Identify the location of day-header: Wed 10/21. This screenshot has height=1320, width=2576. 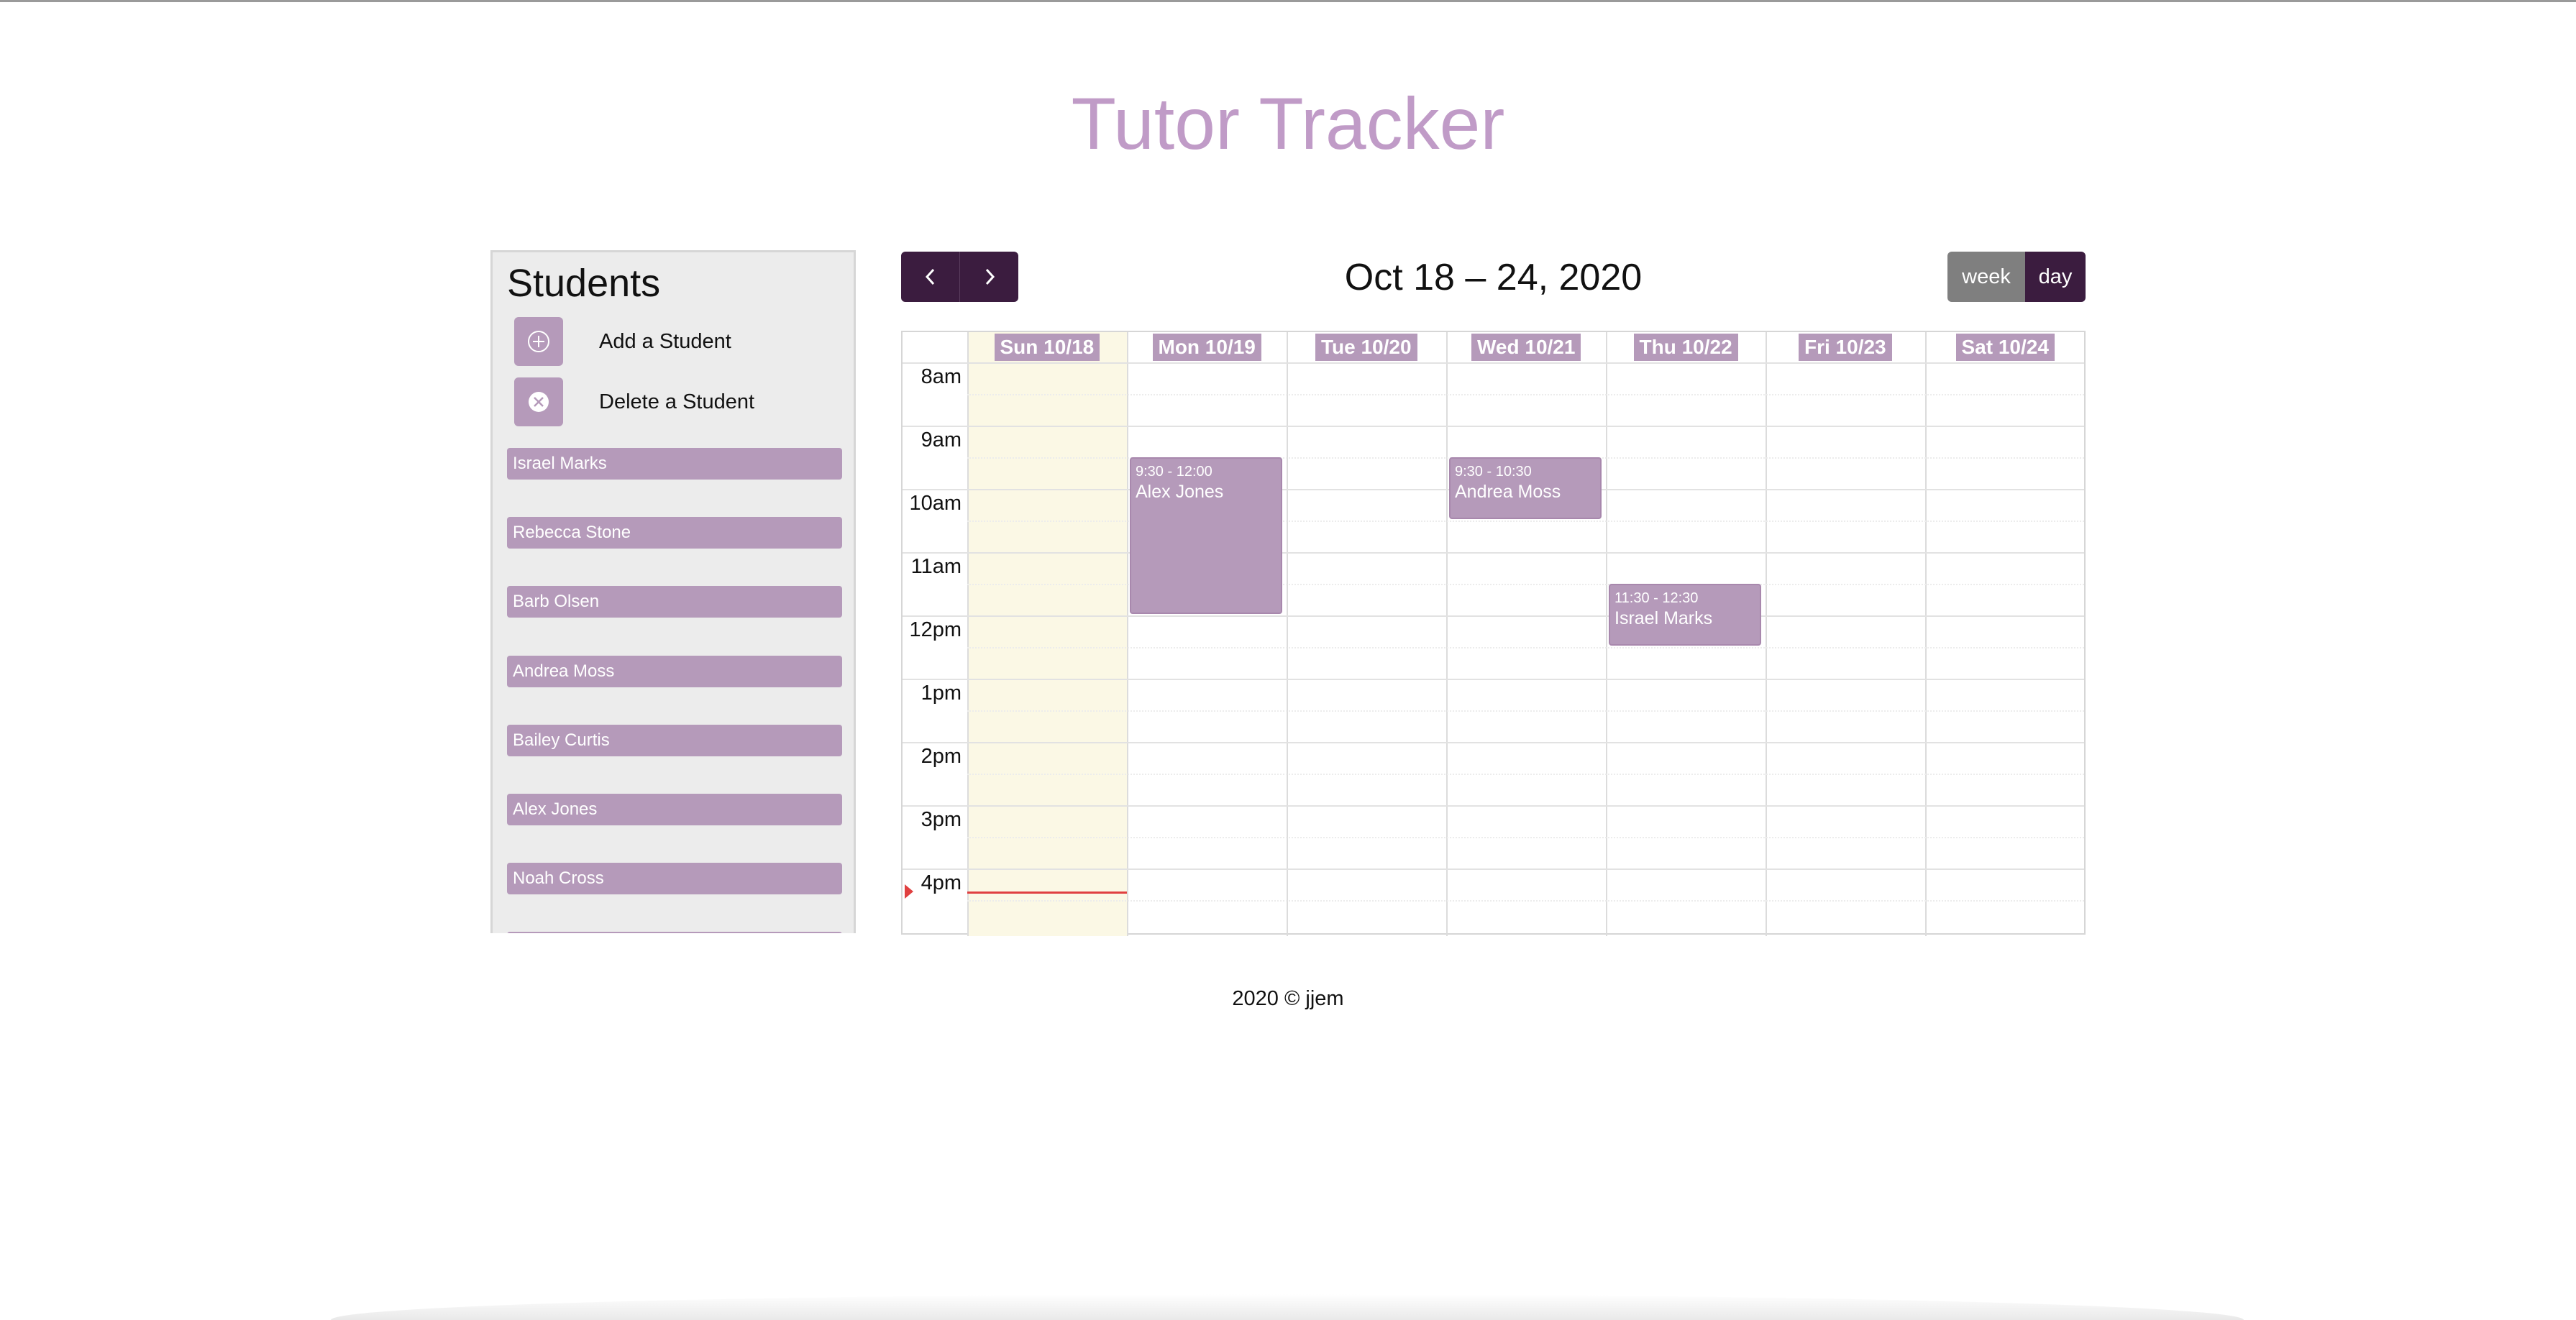
(1526, 347).